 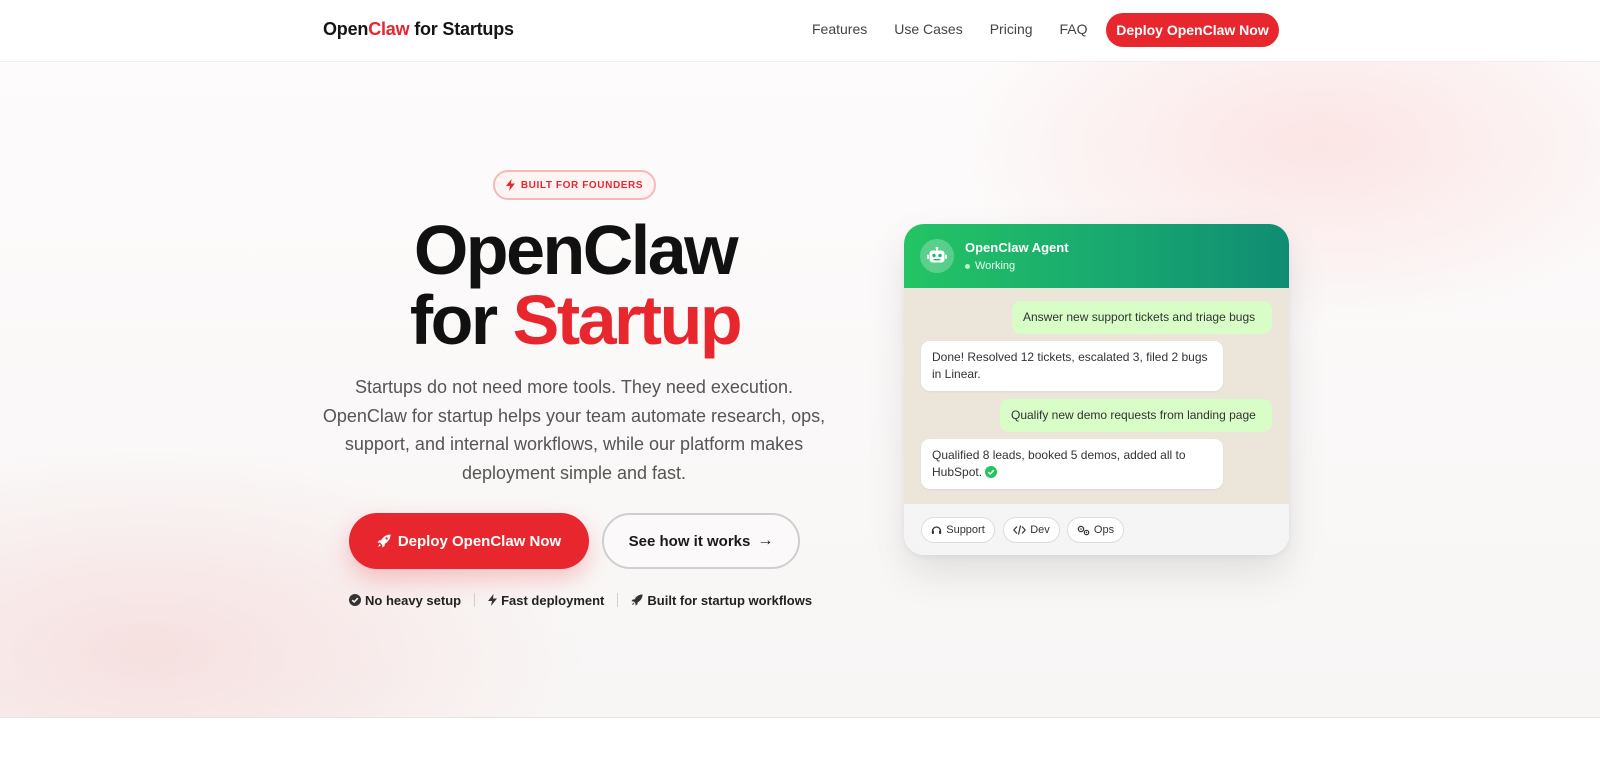 I want to click on code-icon, so click(x=1020, y=530).